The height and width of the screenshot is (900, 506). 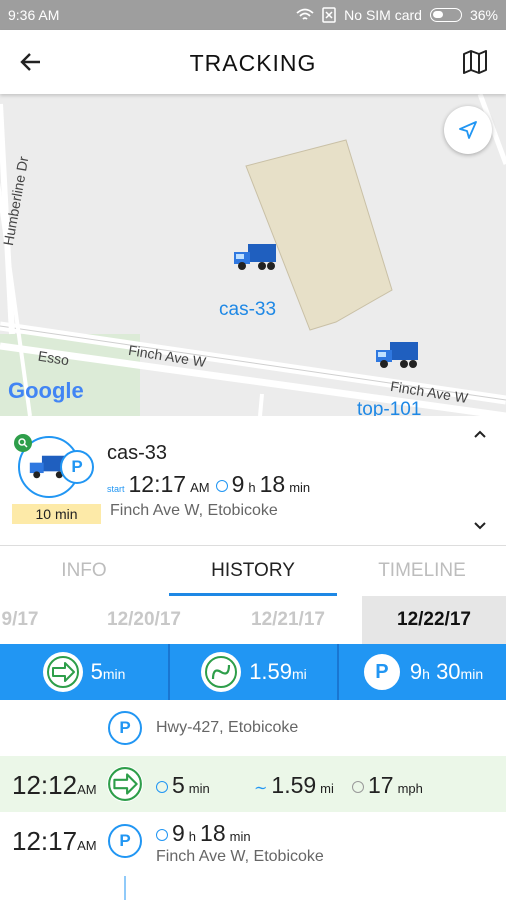 What do you see at coordinates (157, 484) in the screenshot?
I see `start-time: 12:17` at bounding box center [157, 484].